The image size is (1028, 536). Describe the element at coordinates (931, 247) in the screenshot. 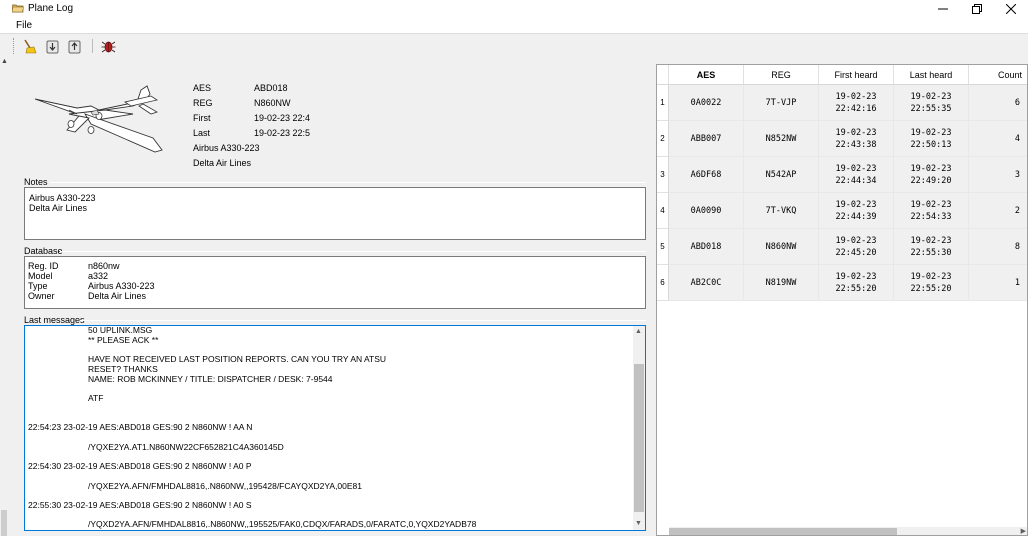

I see `cell-last-heard: 19-02-23 22:55:30` at that location.